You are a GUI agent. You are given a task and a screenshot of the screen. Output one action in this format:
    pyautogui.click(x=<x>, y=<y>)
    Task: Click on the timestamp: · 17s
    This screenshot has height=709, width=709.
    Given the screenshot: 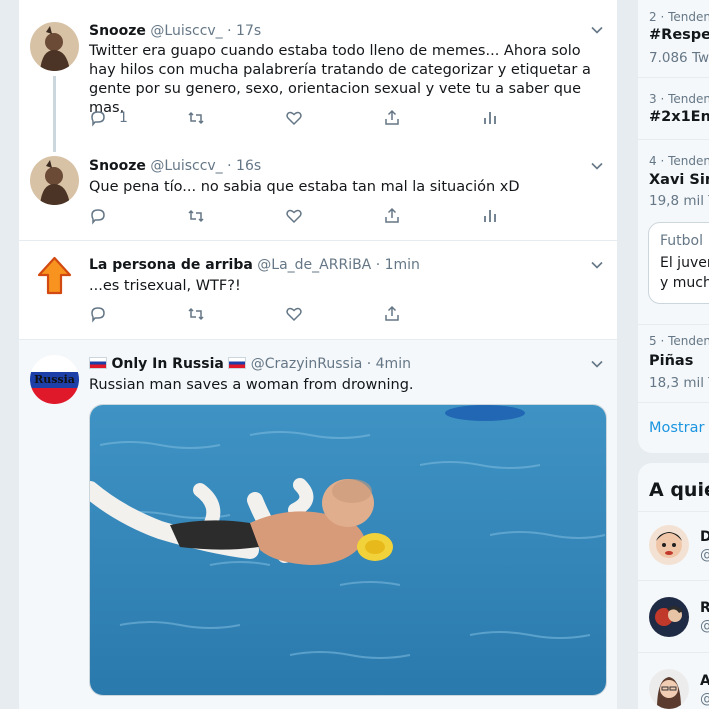 What is the action you would take?
    pyautogui.click(x=244, y=31)
    